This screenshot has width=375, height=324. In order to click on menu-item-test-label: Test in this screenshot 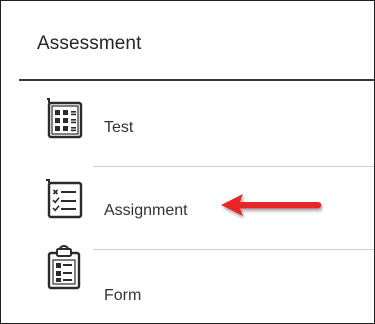, I will do `click(119, 127)`.